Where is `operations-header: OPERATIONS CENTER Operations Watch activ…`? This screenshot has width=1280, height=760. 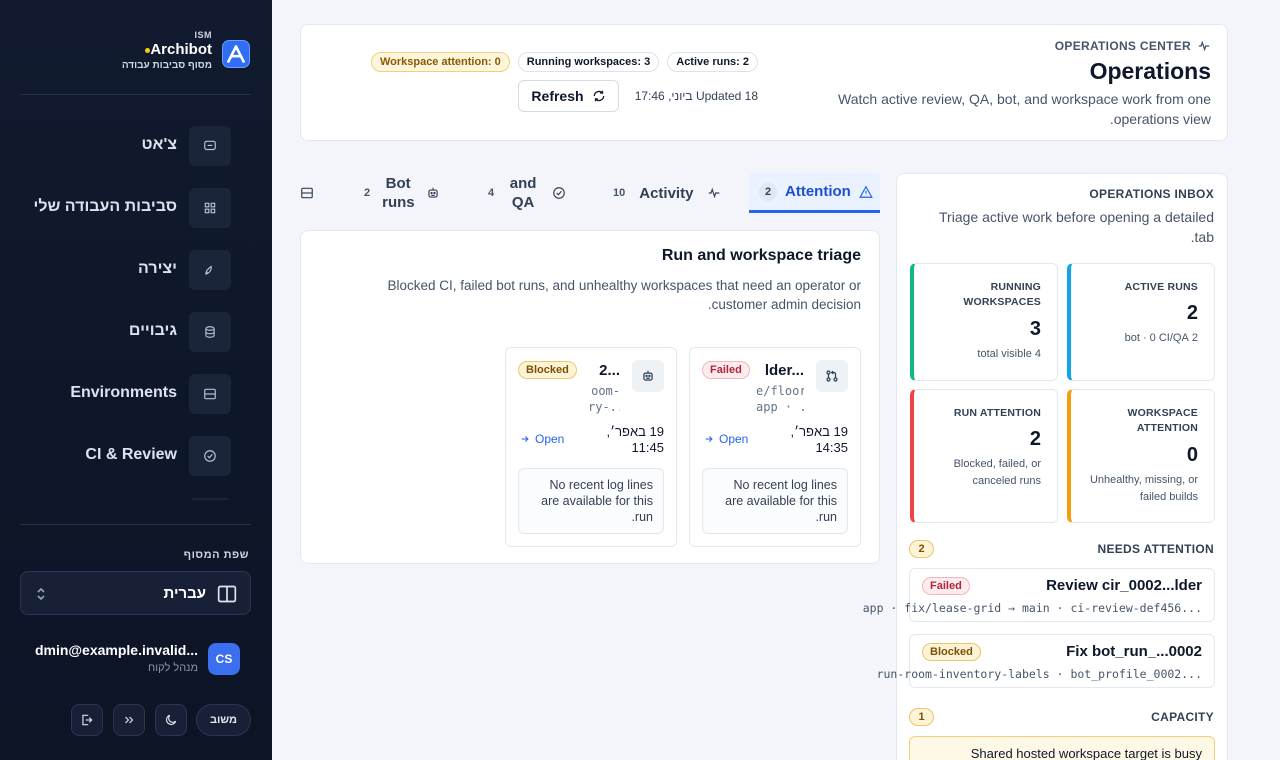 operations-header: OPERATIONS CENTER Operations Watch activ… is located at coordinates (764, 82).